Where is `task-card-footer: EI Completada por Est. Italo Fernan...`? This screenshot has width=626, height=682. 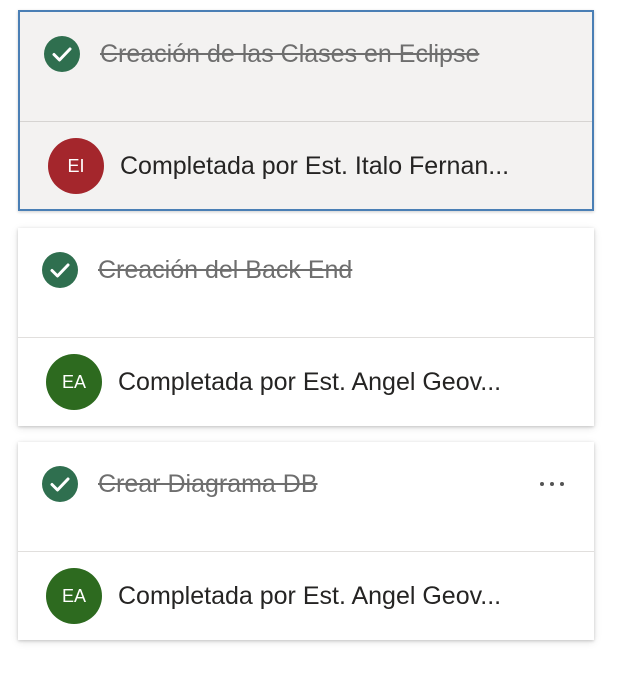
task-card-footer: EI Completada por Est. Italo Fernan... is located at coordinates (306, 166).